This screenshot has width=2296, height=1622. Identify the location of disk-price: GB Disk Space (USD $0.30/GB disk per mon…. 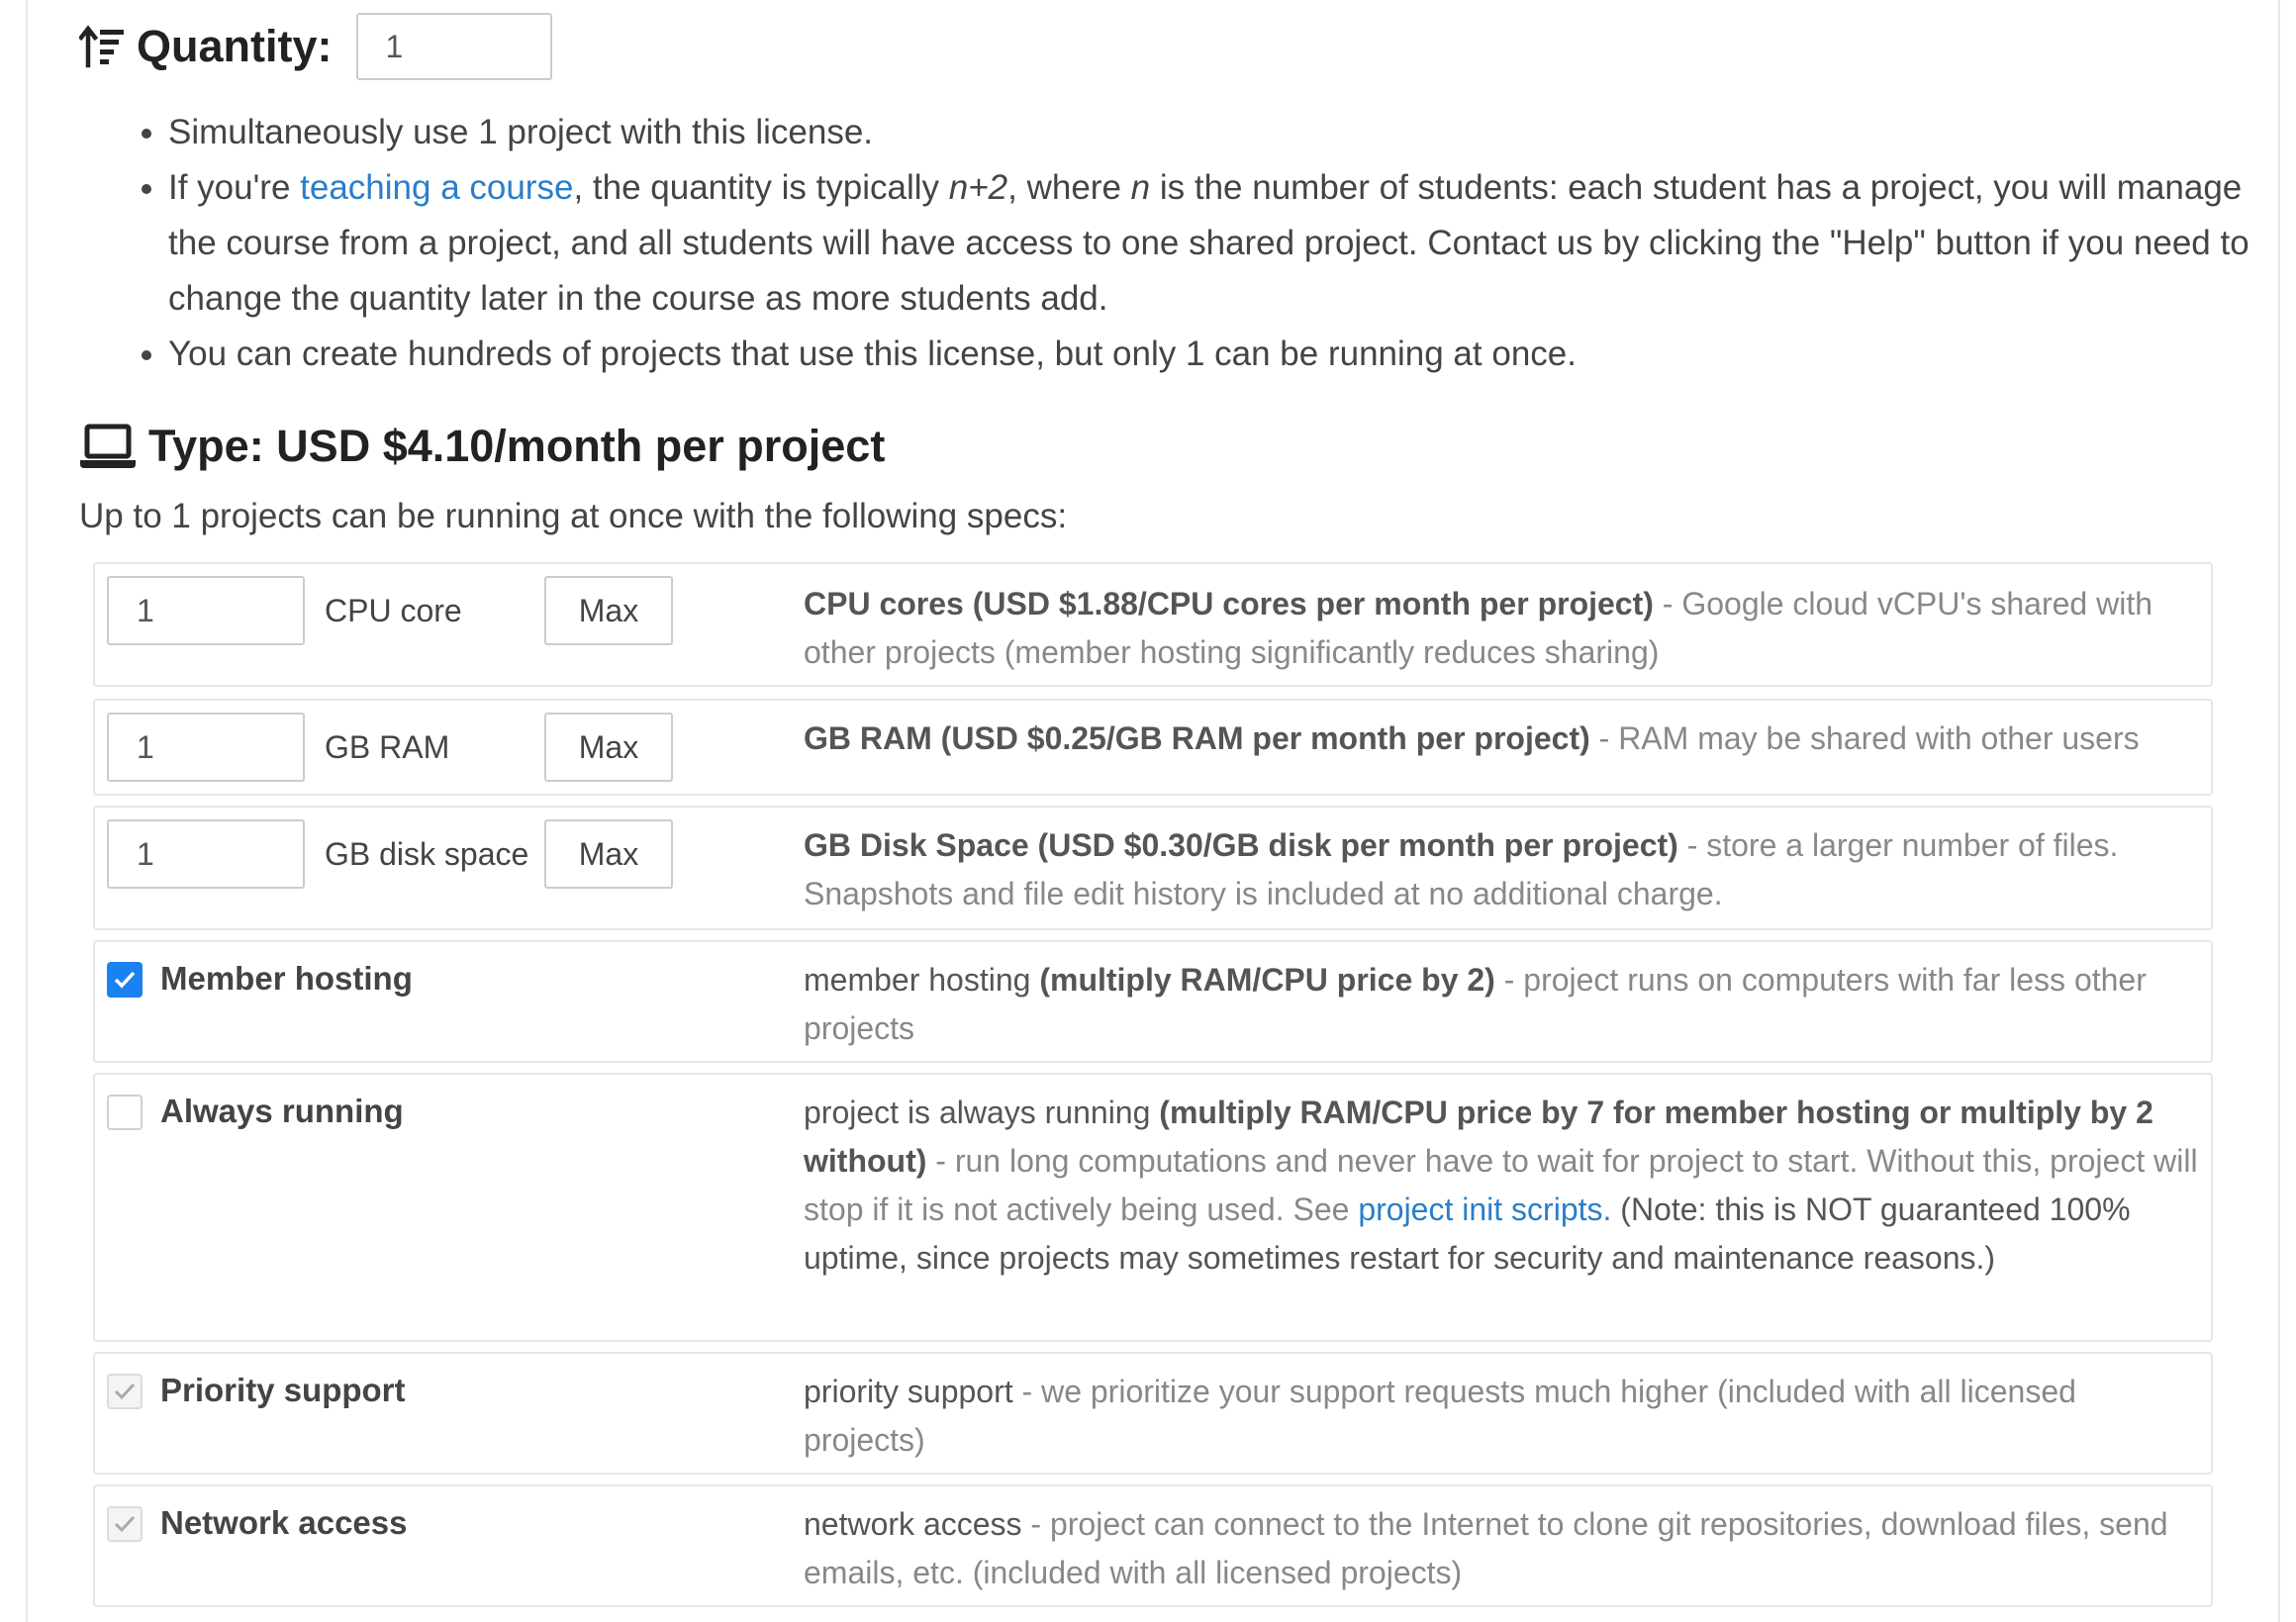
(1241, 845).